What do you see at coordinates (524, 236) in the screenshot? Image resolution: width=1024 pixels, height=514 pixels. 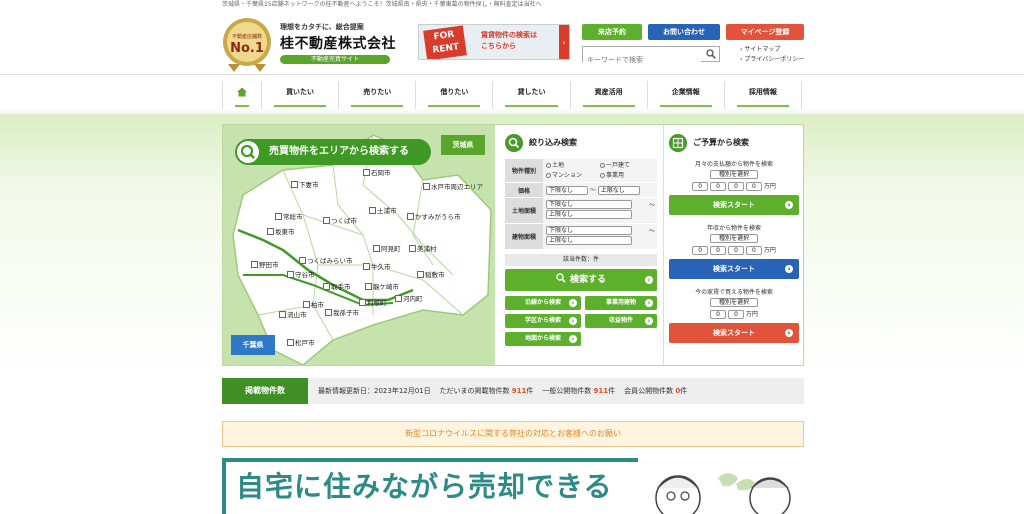 I see `building-area-label: 建物面積` at bounding box center [524, 236].